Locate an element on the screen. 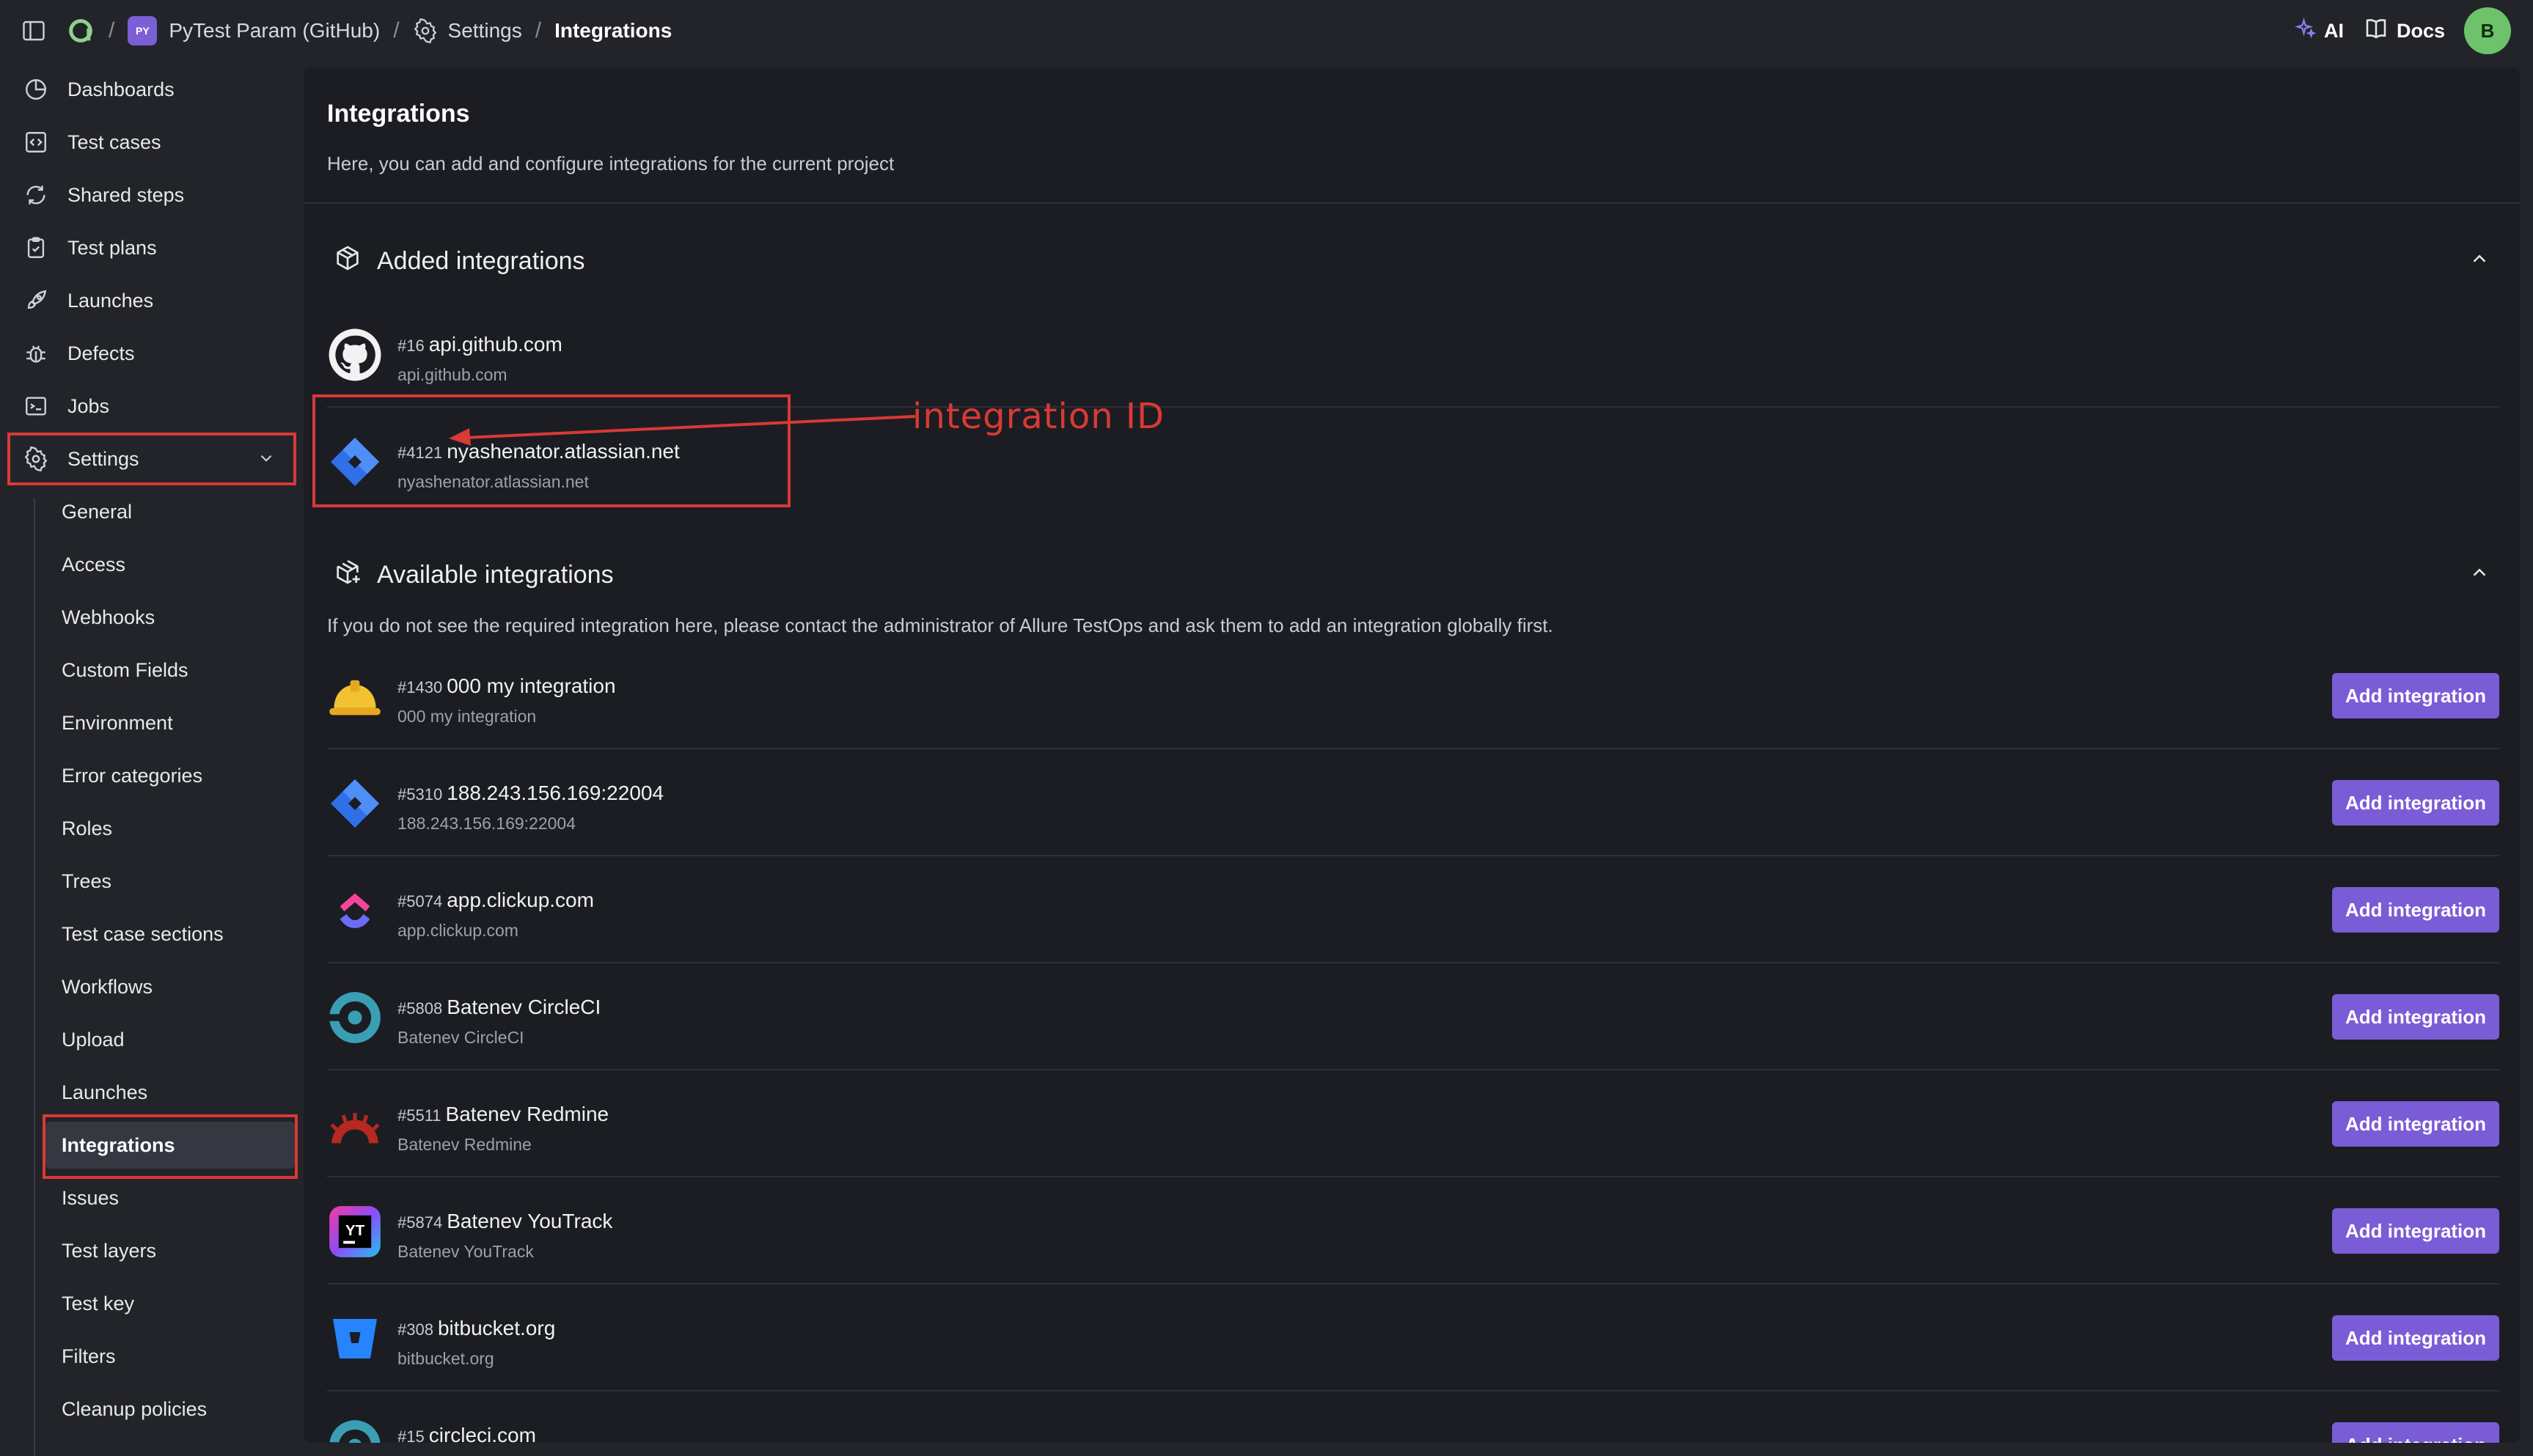  sidebar-item-defects: Defects is located at coordinates (153, 353).